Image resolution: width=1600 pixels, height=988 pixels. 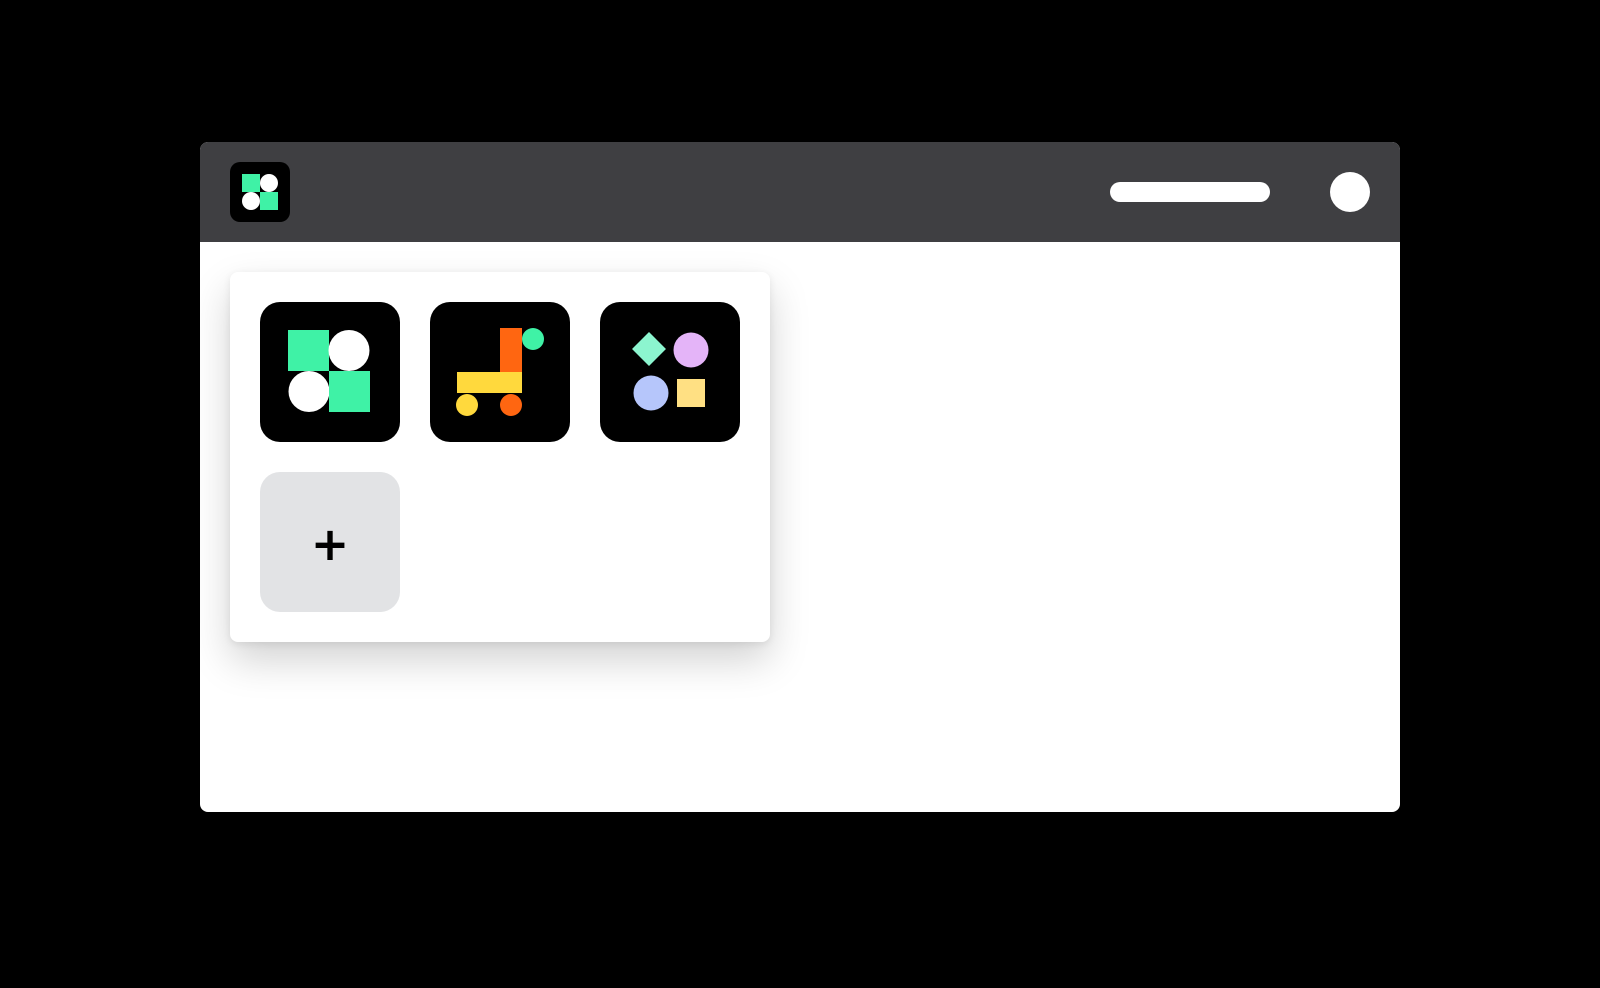 What do you see at coordinates (500, 457) in the screenshot?
I see `app-switcher-popover: +` at bounding box center [500, 457].